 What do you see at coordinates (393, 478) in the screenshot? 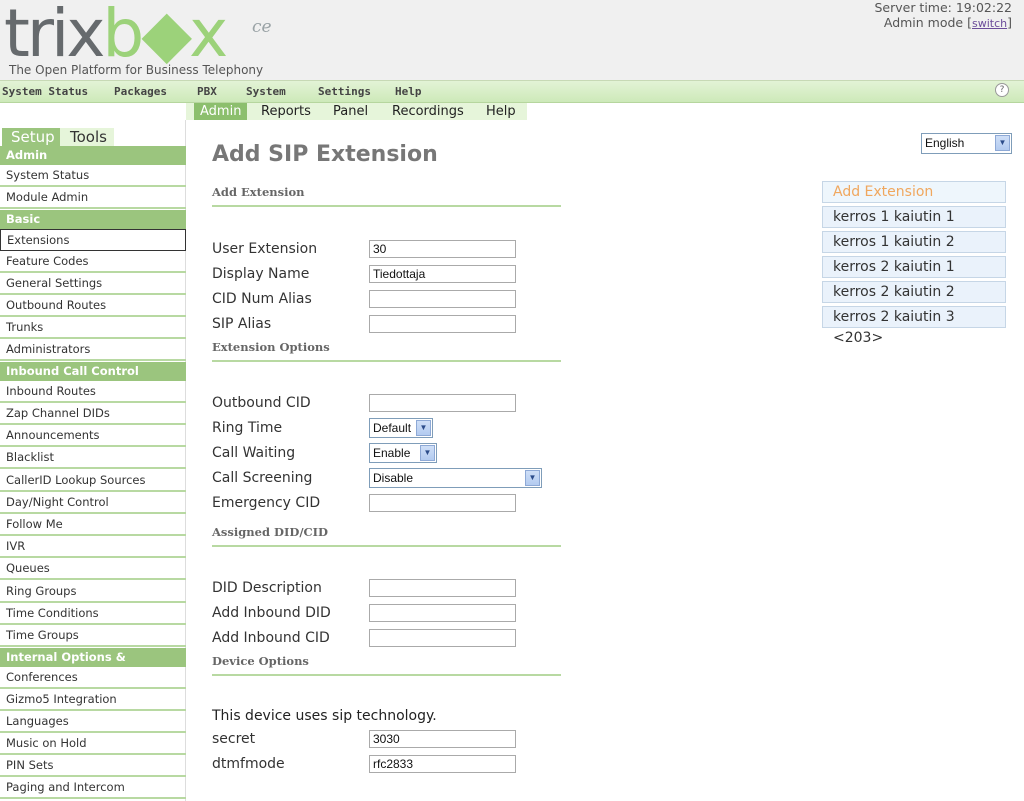
I see `call-screening-value: Disable` at bounding box center [393, 478].